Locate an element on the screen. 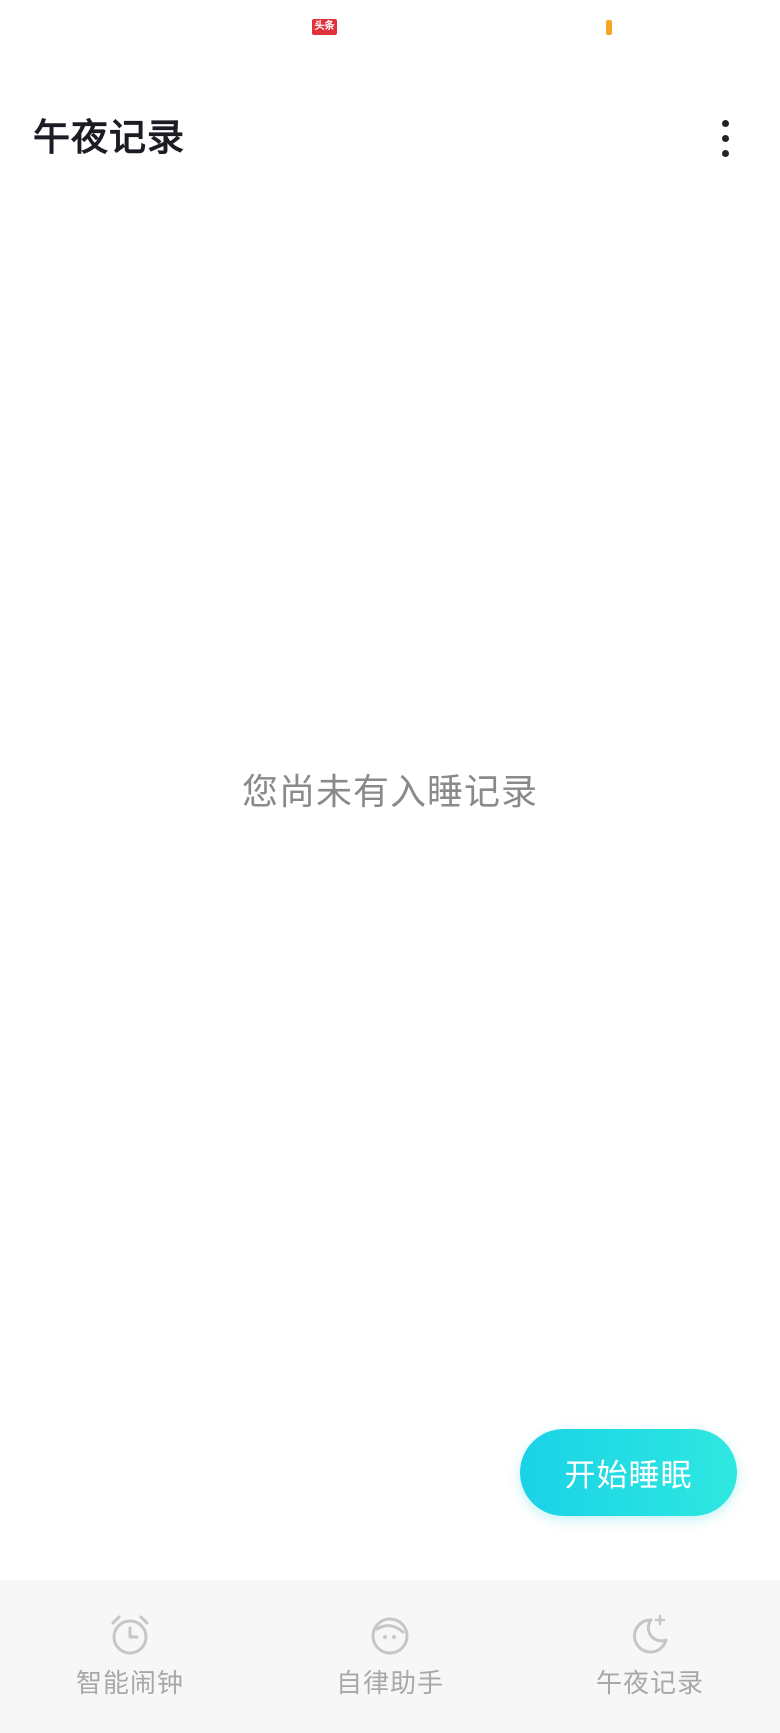 This screenshot has height=1733, width=780. toutiao-notification-icon: 头条 is located at coordinates (324, 27).